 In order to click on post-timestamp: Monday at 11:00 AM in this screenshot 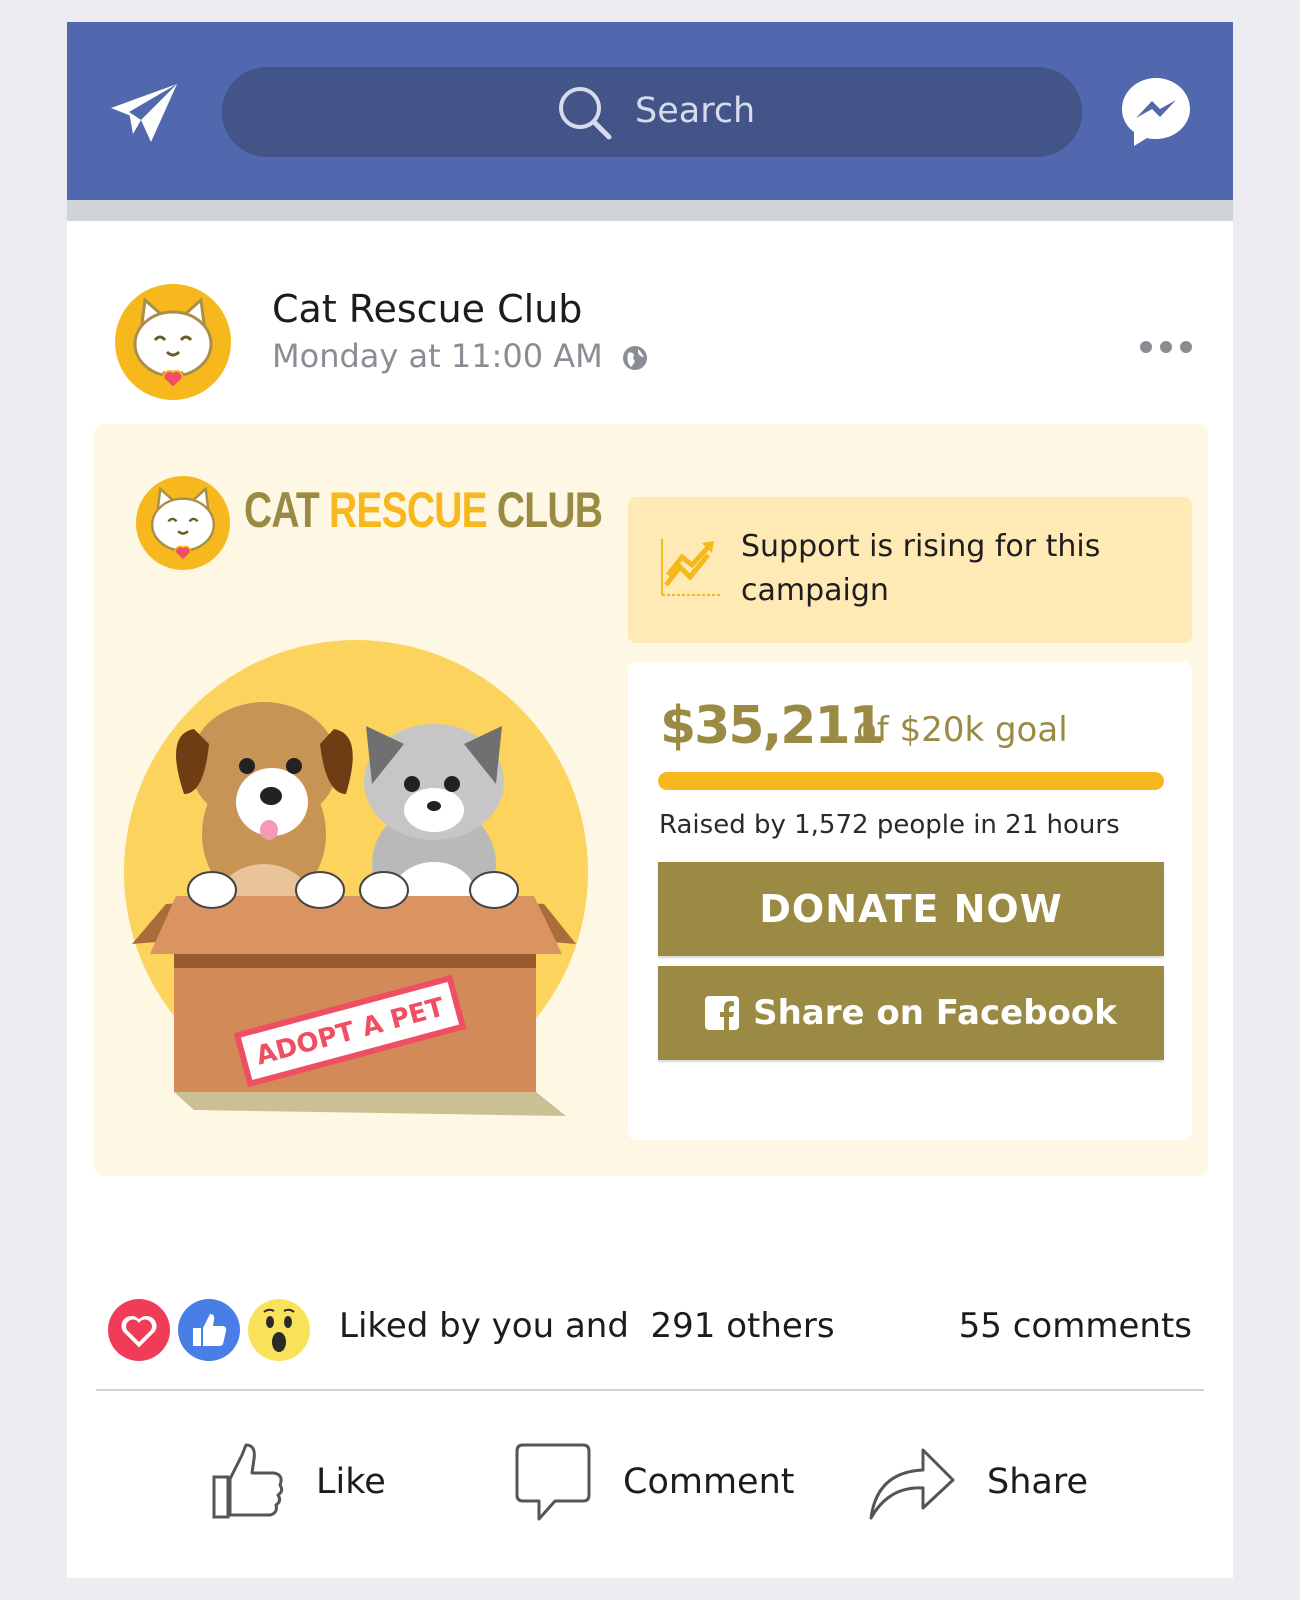, I will do `click(437, 356)`.